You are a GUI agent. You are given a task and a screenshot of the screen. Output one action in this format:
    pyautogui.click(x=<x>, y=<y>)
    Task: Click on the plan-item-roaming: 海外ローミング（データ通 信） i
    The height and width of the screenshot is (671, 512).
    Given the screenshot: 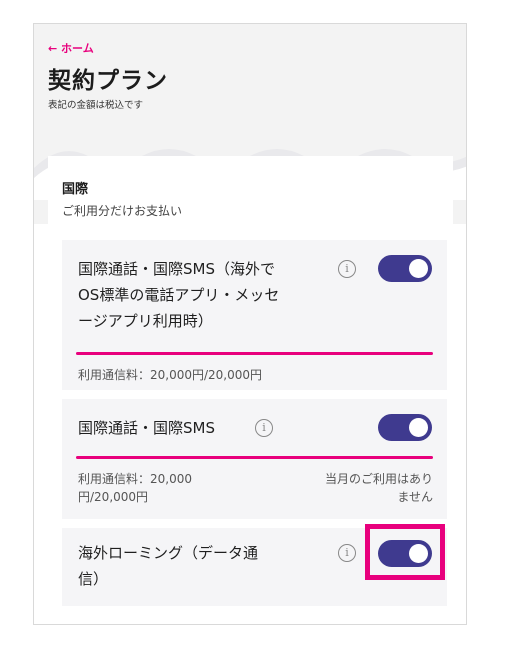 What is the action you would take?
    pyautogui.click(x=254, y=565)
    